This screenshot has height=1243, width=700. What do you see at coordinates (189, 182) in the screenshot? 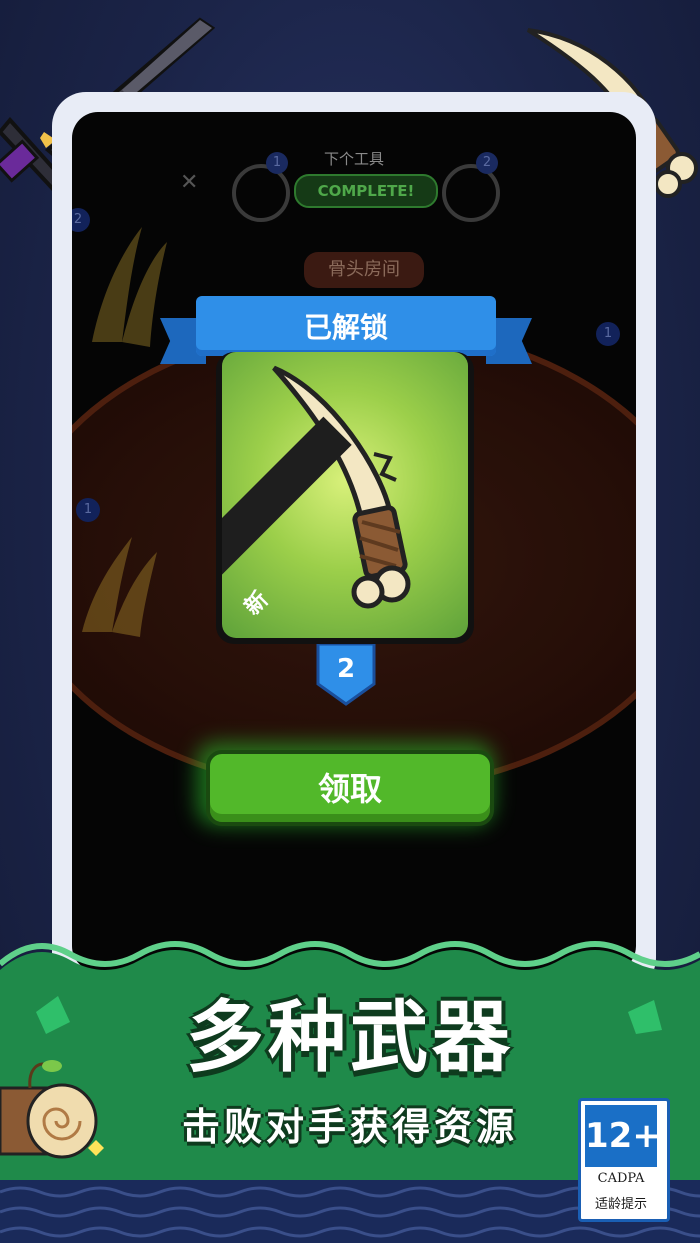
I see `close-icon: ✕` at bounding box center [189, 182].